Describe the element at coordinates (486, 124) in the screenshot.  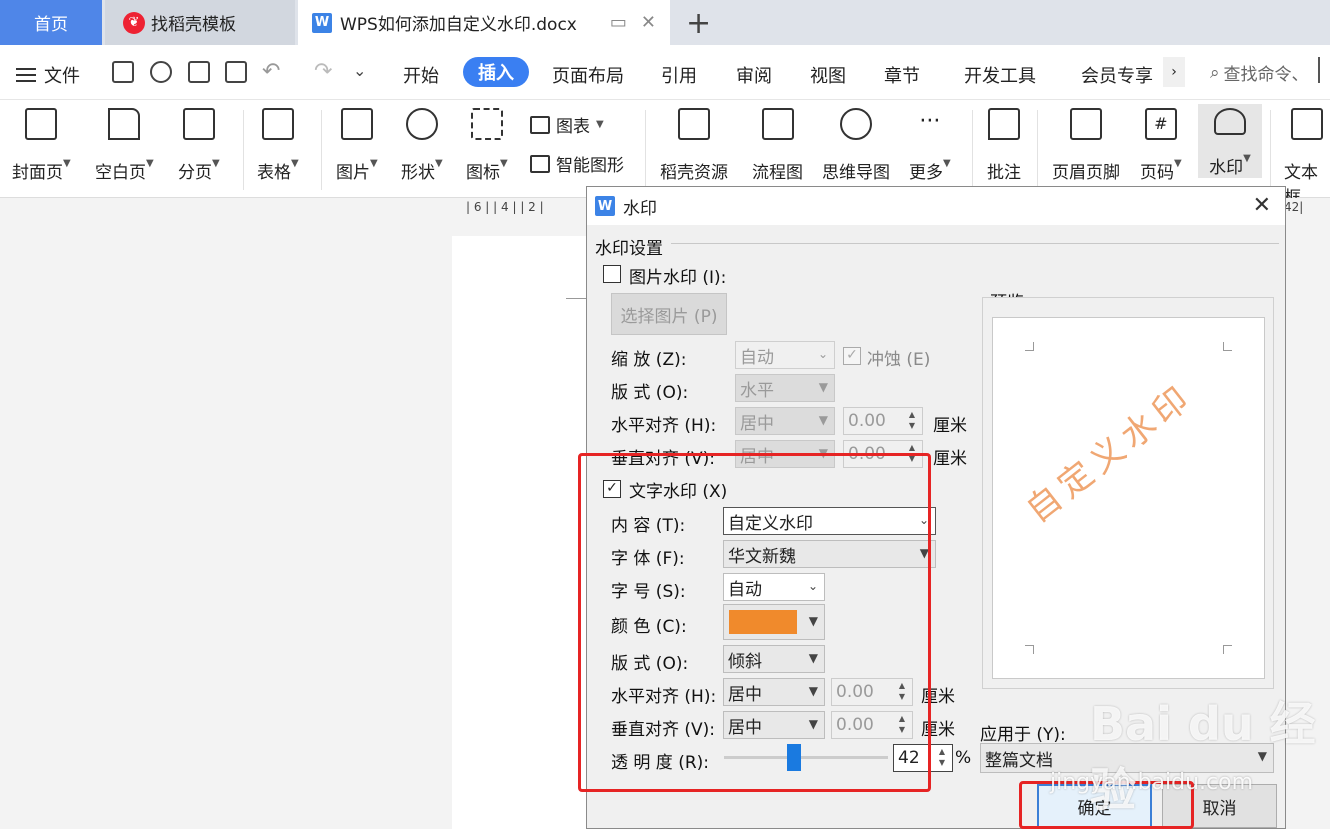
I see `icons-icon` at that location.